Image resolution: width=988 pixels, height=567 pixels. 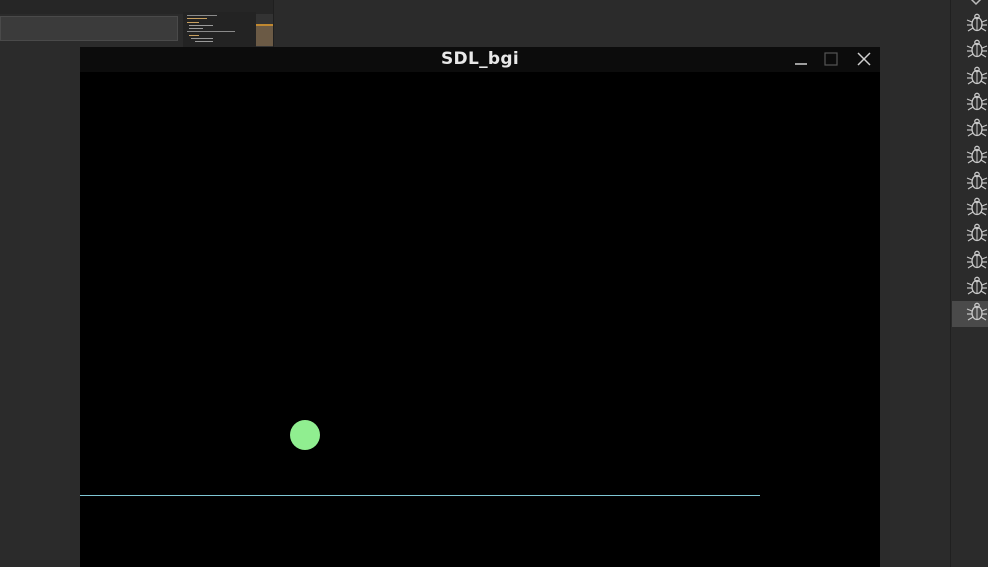 I want to click on ground-line, so click(x=420, y=495).